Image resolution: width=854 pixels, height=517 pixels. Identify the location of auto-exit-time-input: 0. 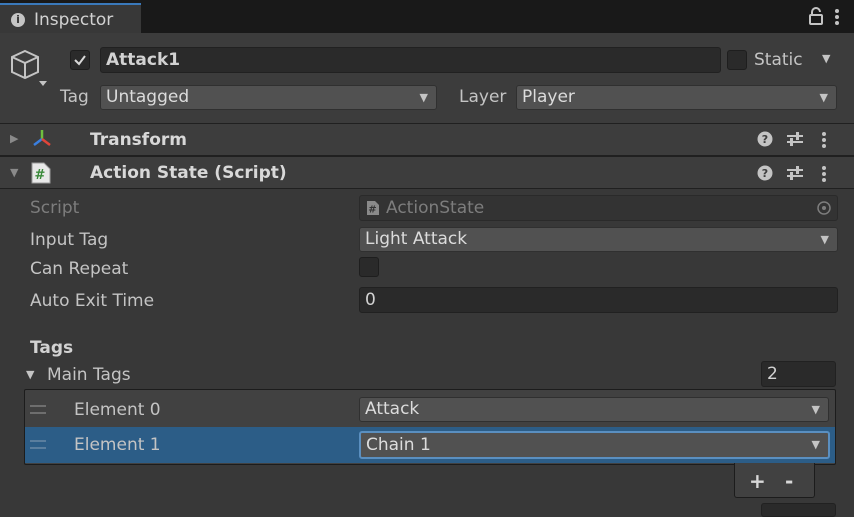
(598, 300).